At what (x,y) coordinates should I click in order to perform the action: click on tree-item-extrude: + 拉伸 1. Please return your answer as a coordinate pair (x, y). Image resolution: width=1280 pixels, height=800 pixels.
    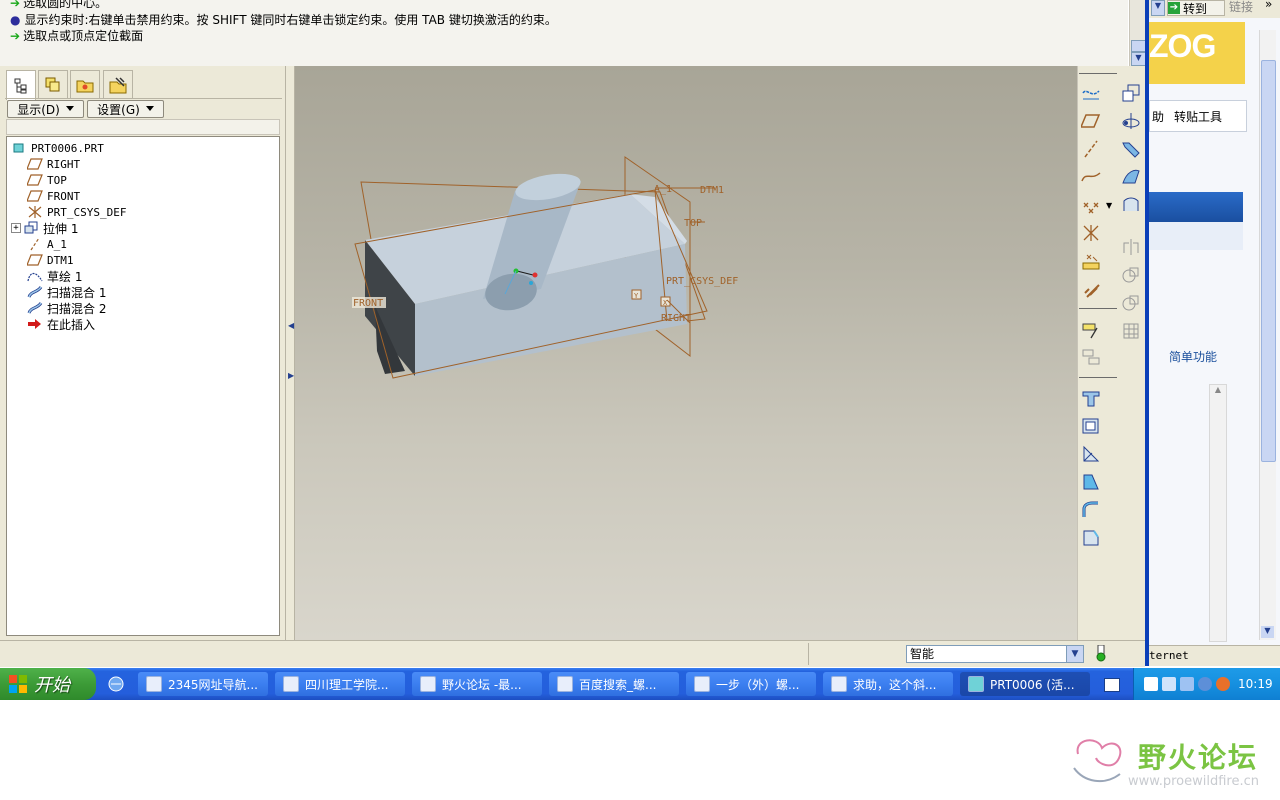
    Looking at the image, I should click on (44, 228).